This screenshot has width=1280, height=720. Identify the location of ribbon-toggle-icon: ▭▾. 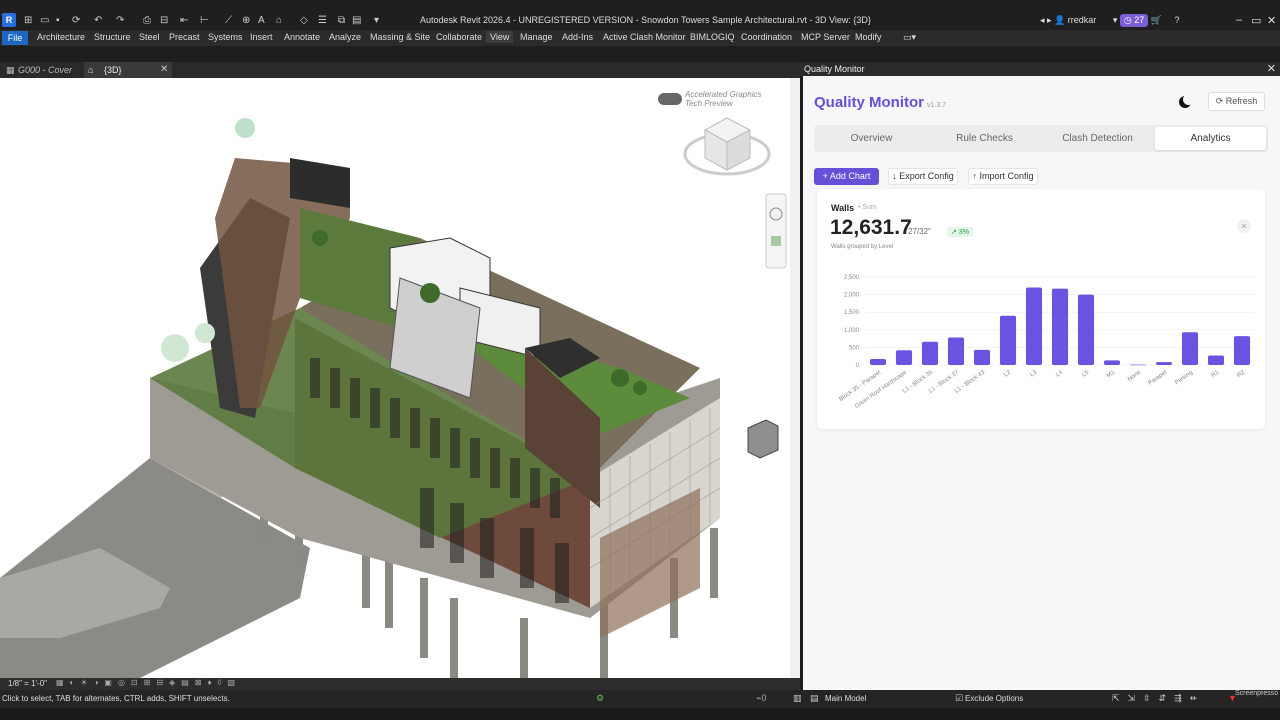
(909, 37).